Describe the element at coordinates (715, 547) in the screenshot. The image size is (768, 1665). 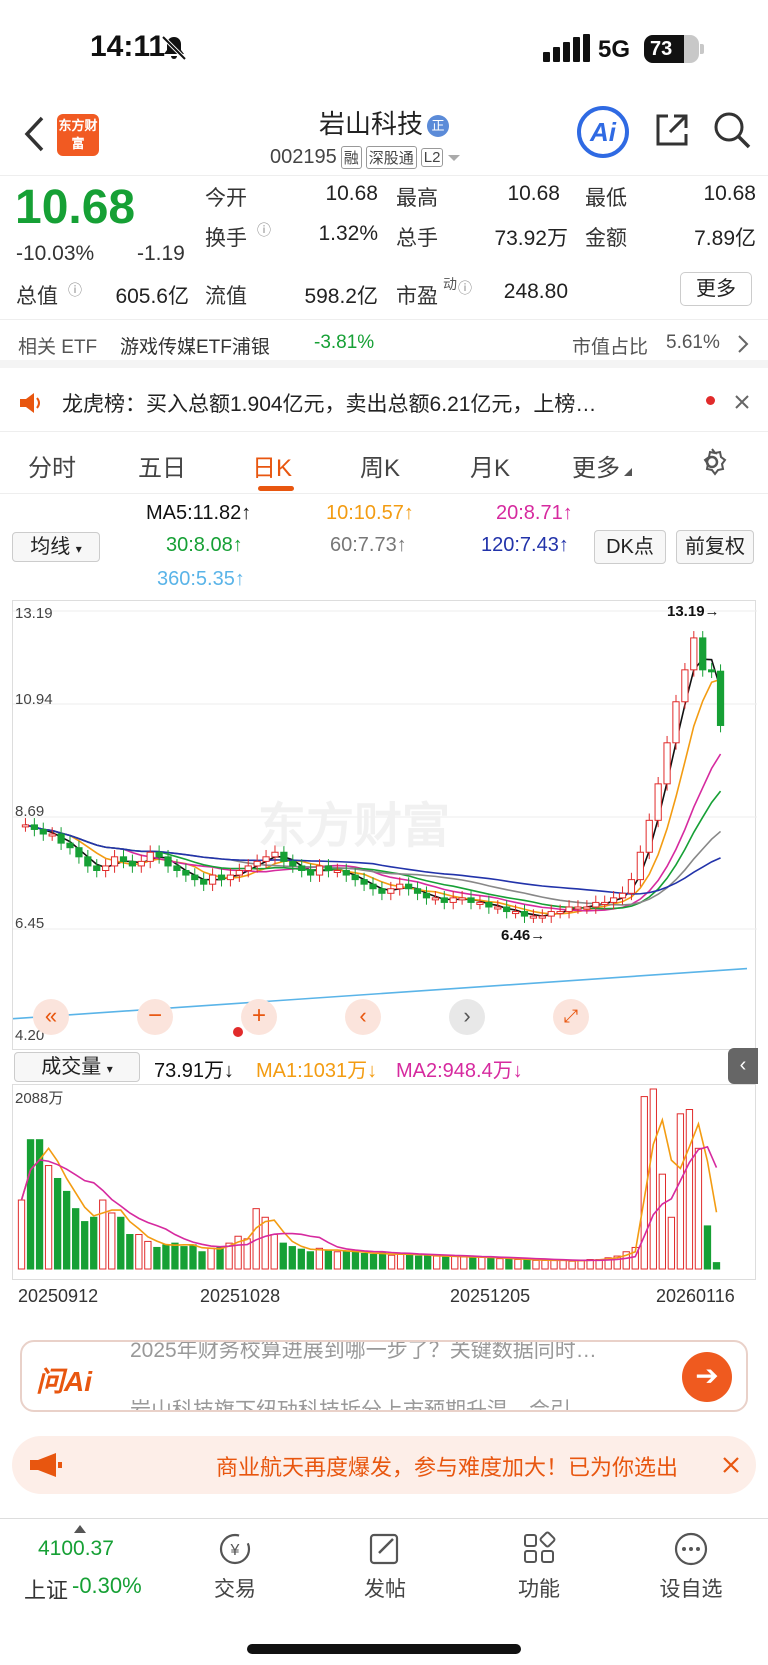
I see `adjust-button: 前复权` at that location.